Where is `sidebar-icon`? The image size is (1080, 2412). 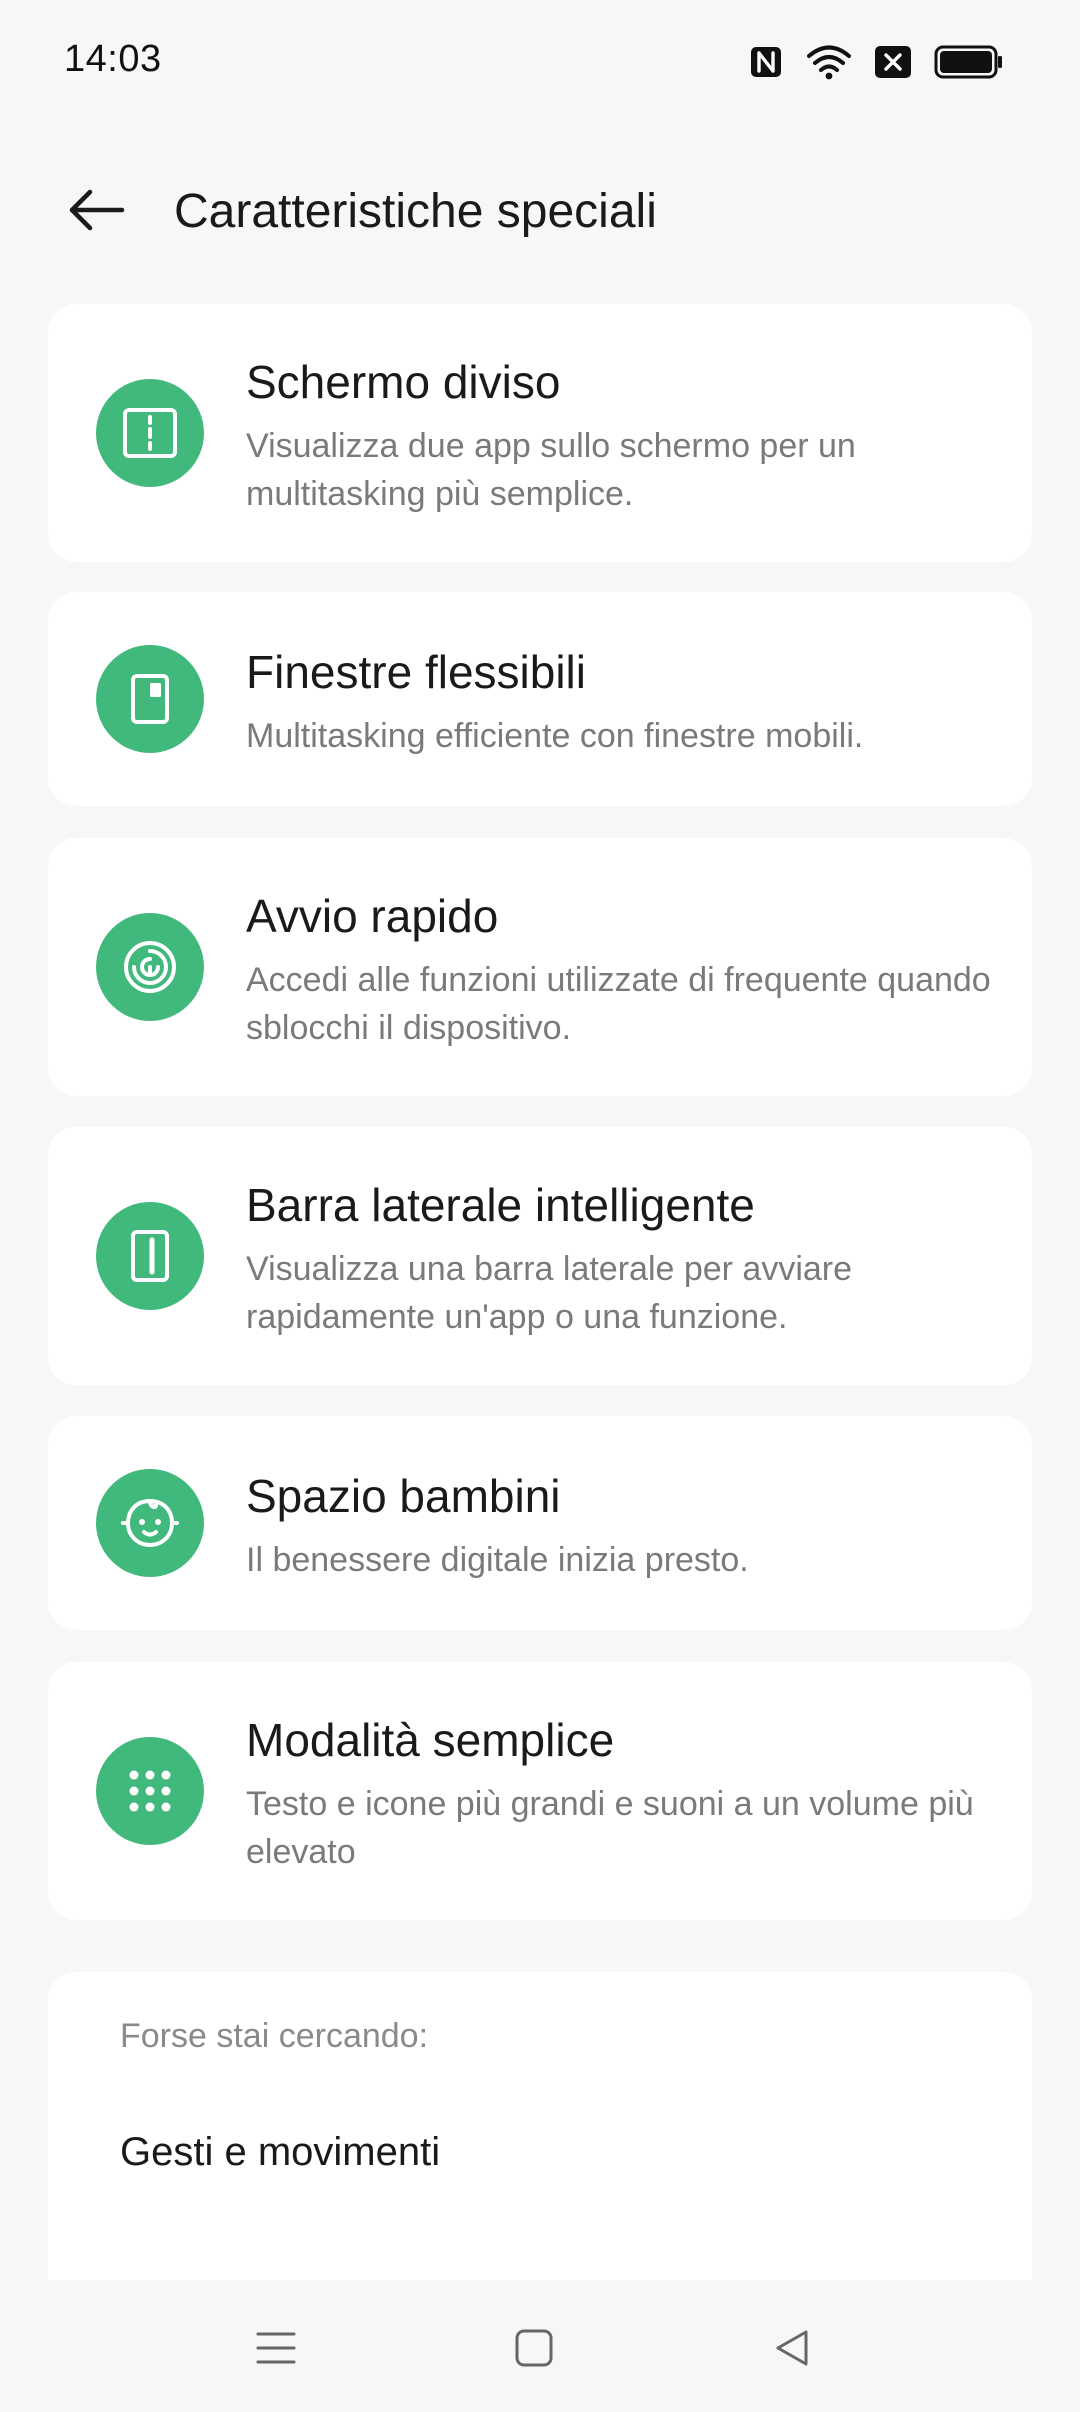 sidebar-icon is located at coordinates (150, 1256).